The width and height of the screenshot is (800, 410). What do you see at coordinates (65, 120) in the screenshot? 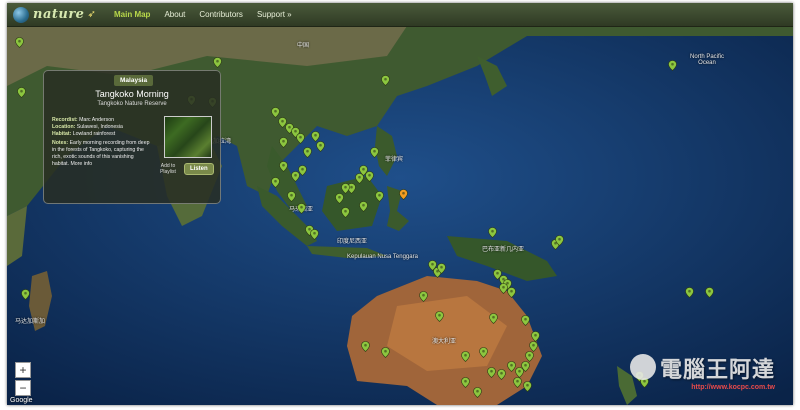
I see `recordist-label: Recordist:` at bounding box center [65, 120].